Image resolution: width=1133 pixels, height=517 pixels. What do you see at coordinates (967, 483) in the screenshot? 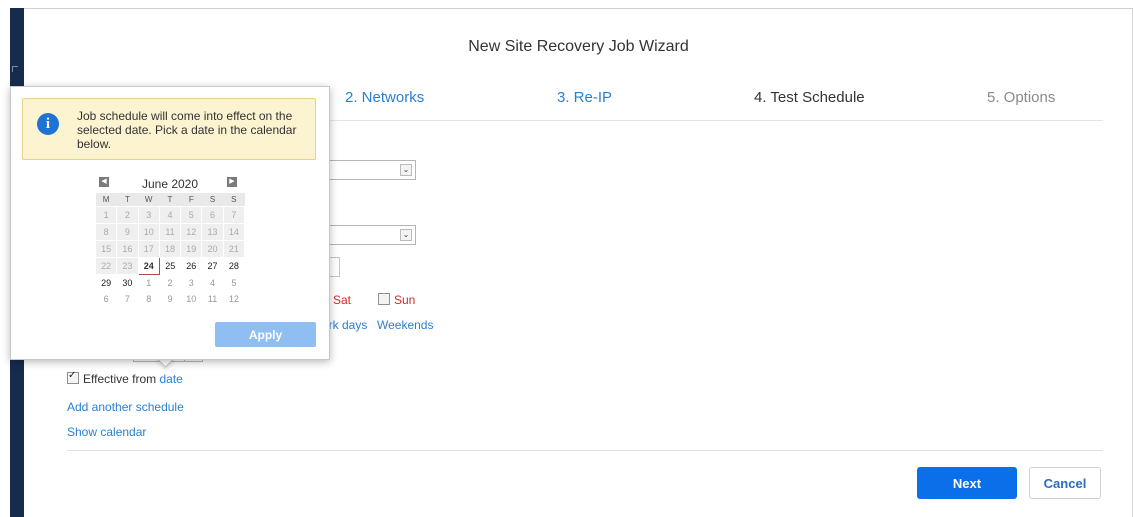
I see `next-button: Next` at bounding box center [967, 483].